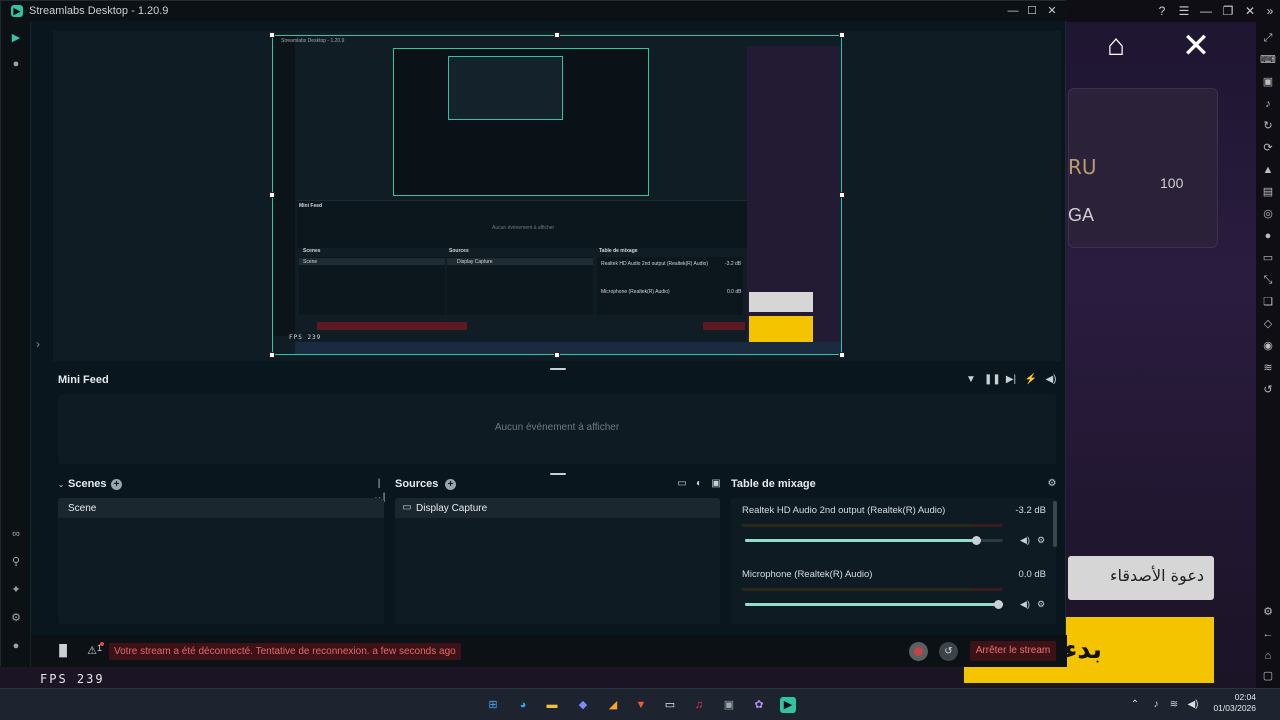 Image resolution: width=1280 pixels, height=720 pixels. Describe the element at coordinates (1031, 380) in the screenshot. I see `mute-alerts-icon: ⚡` at that location.